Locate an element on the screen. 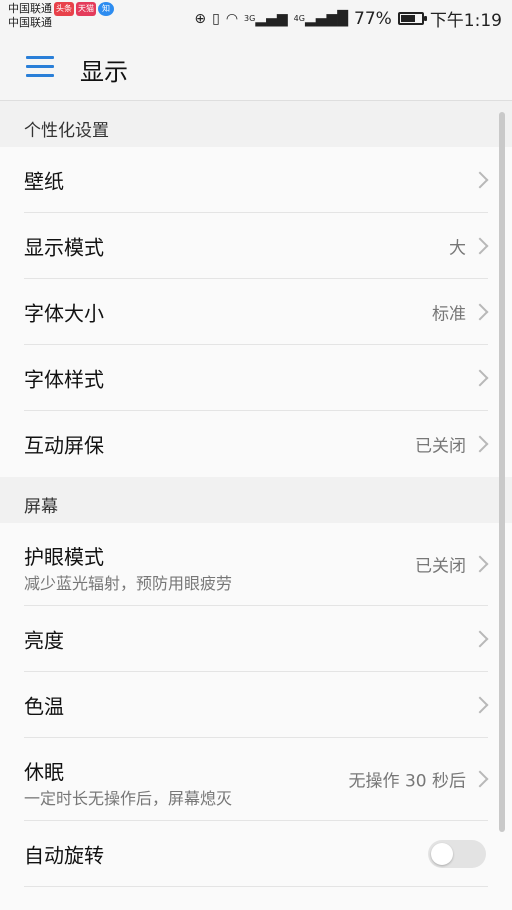 This screenshot has width=512, height=910. setting-row-color-temperature: 色温 is located at coordinates (256, 705).